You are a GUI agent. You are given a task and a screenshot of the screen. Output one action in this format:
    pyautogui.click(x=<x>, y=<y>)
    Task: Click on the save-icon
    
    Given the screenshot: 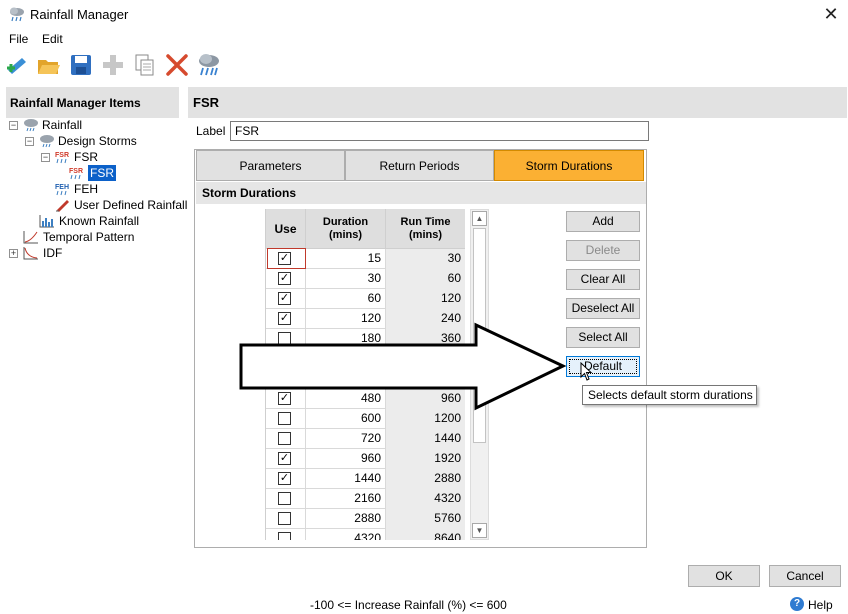 What is the action you would take?
    pyautogui.click(x=81, y=65)
    